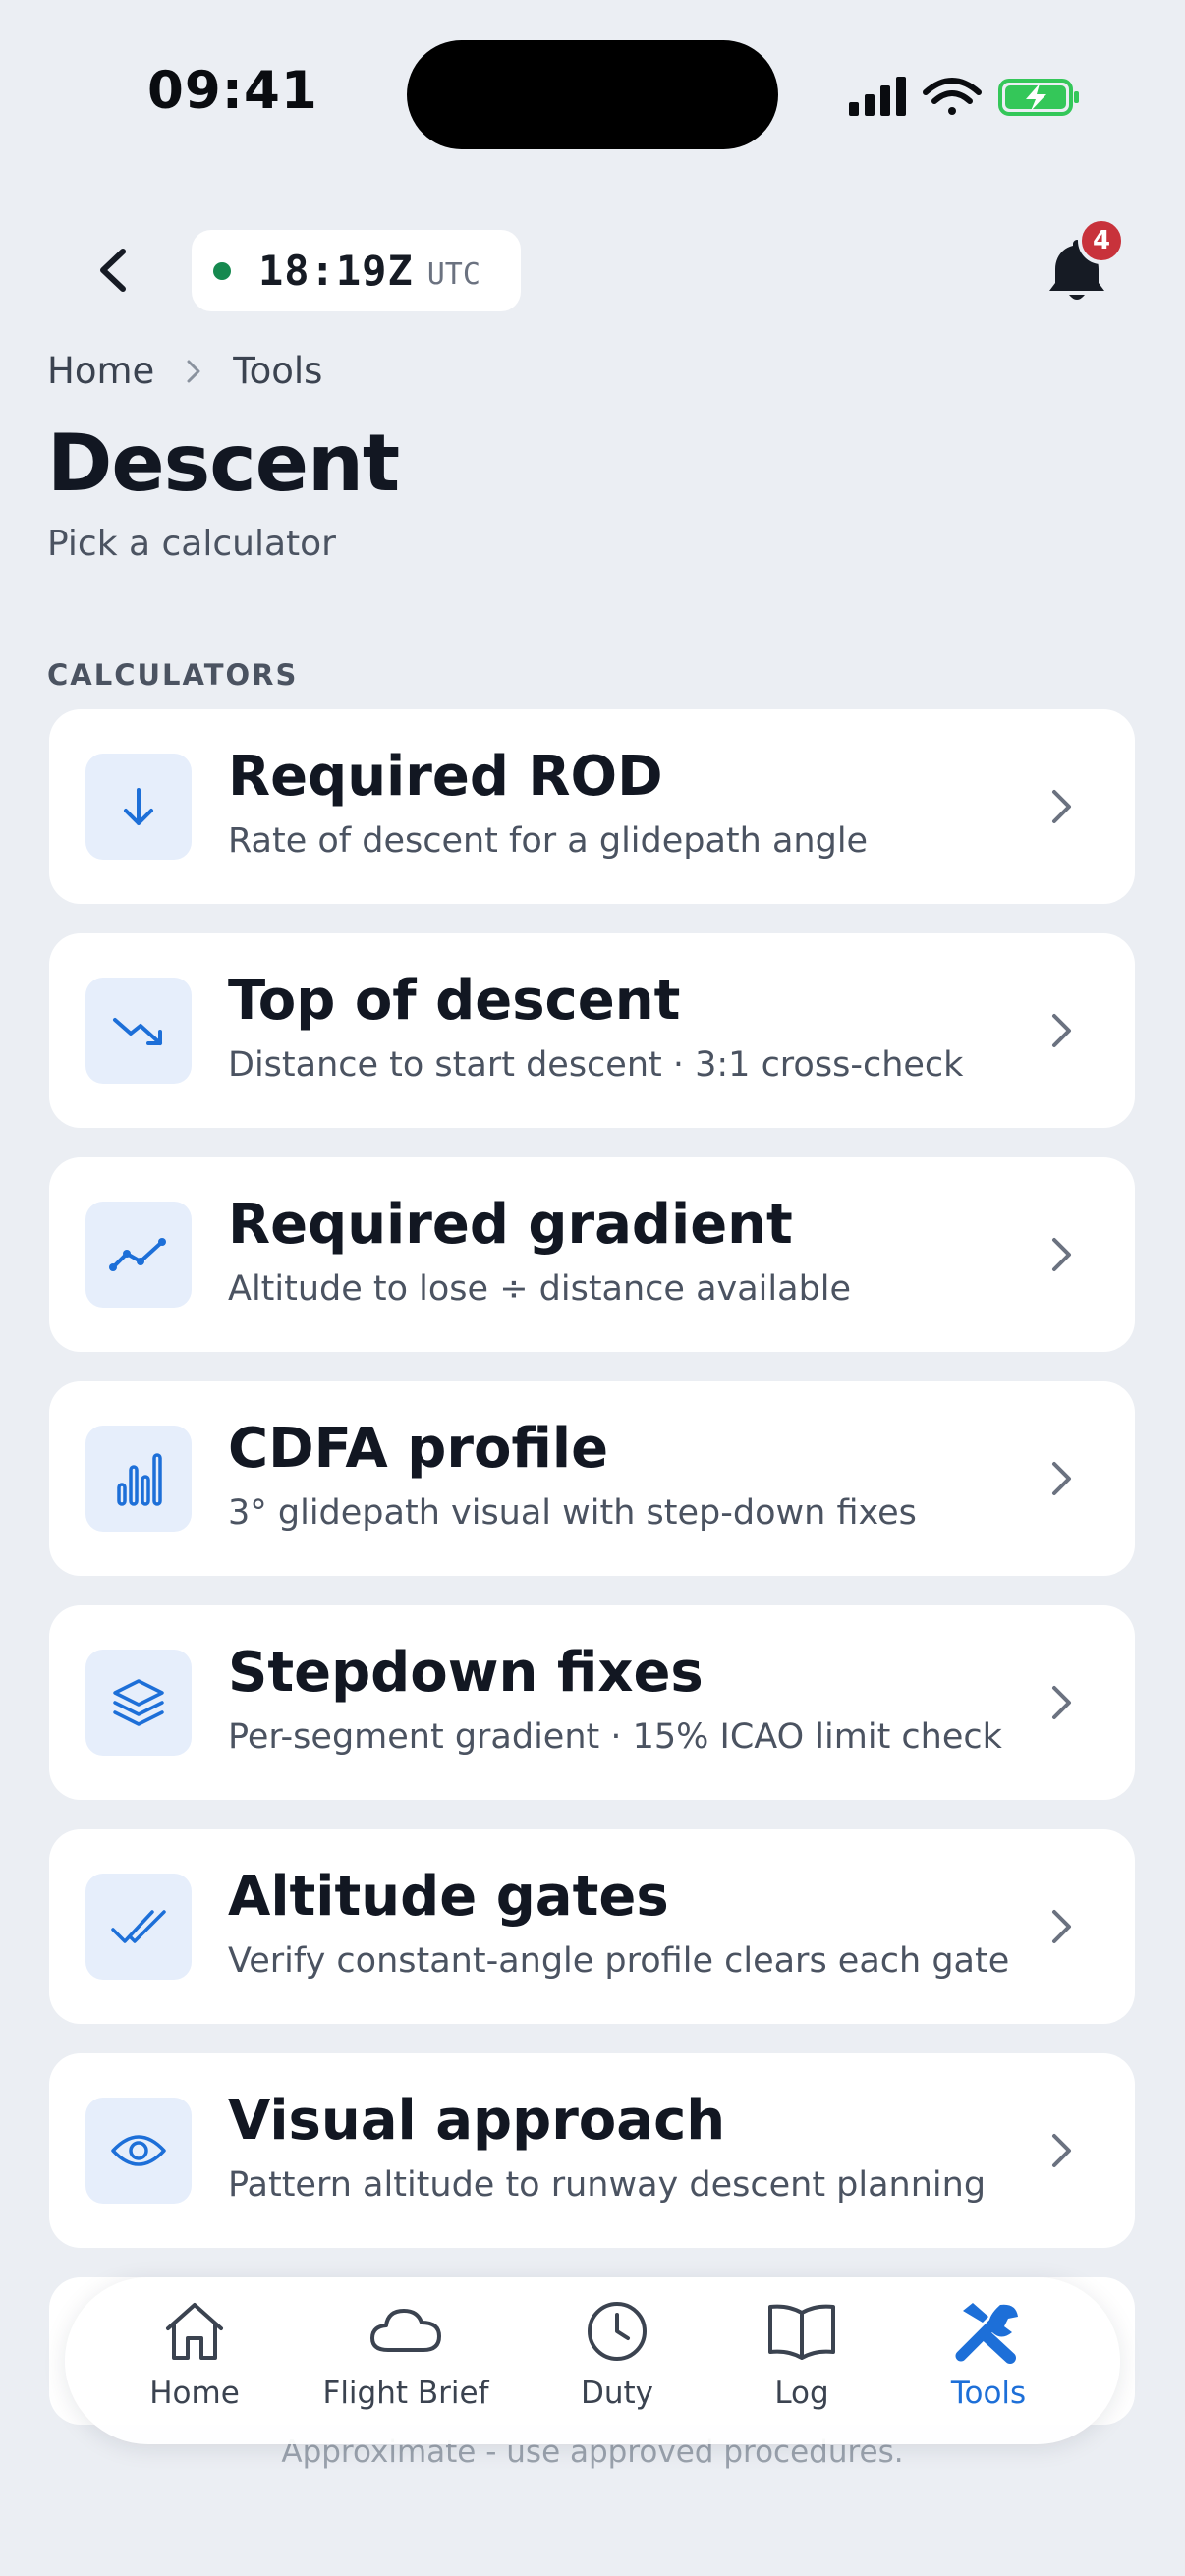 The image size is (1185, 2576). I want to click on card-title: Stepdown fixes, so click(466, 1673).